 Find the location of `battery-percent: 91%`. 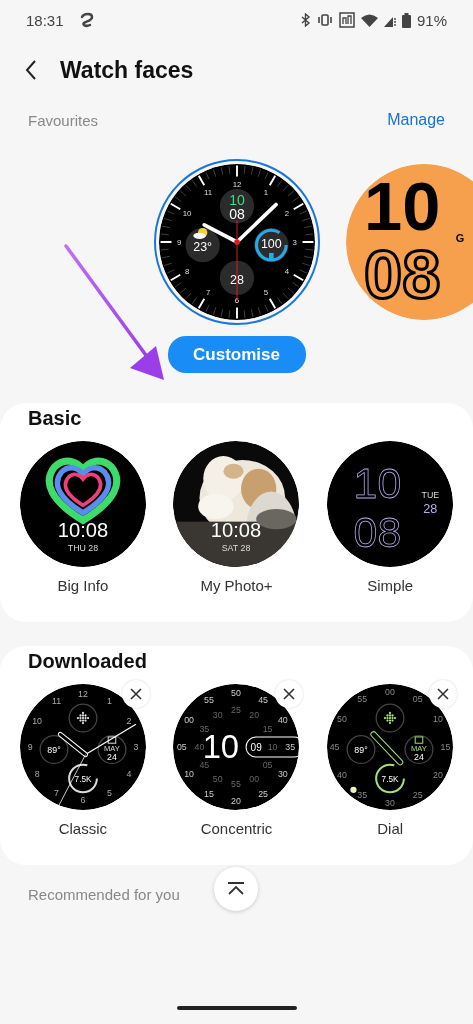

battery-percent: 91% is located at coordinates (431, 20).